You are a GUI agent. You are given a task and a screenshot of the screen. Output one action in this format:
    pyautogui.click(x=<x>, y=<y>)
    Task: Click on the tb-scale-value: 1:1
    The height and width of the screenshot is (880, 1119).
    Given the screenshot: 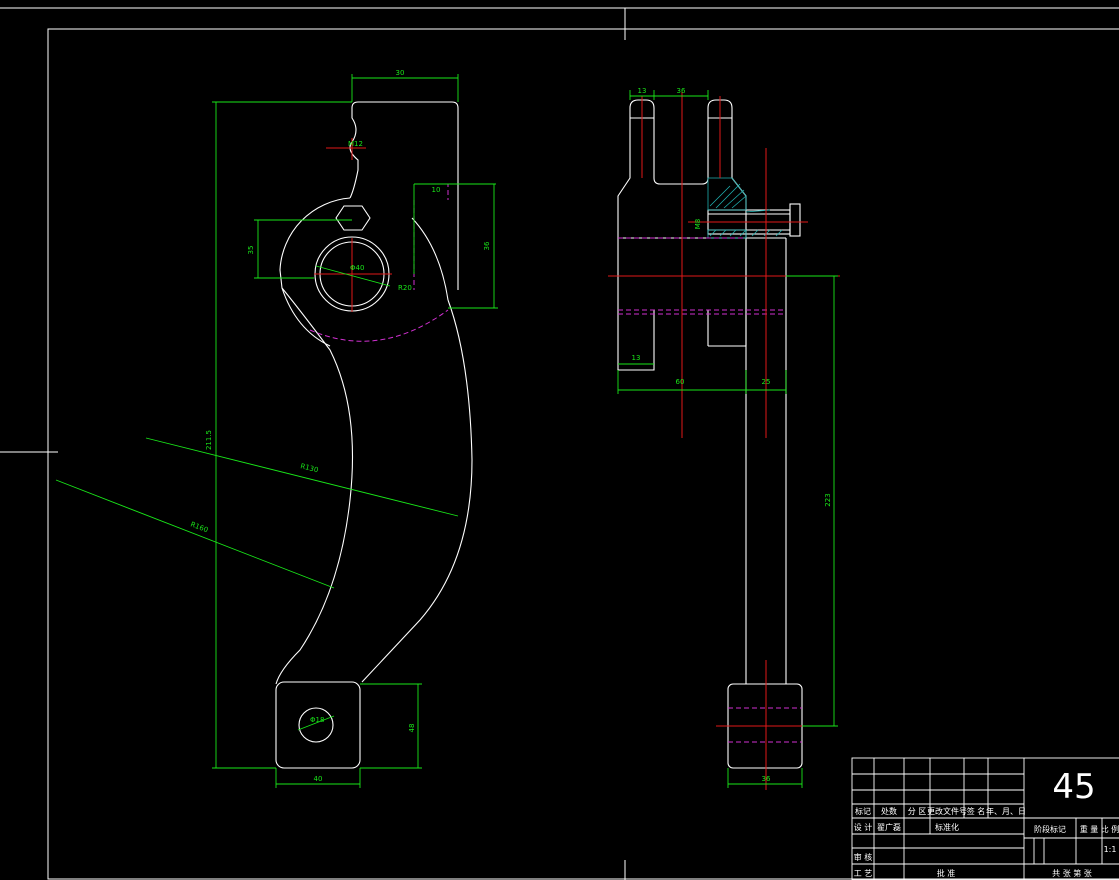 What is the action you would take?
    pyautogui.click(x=1110, y=849)
    